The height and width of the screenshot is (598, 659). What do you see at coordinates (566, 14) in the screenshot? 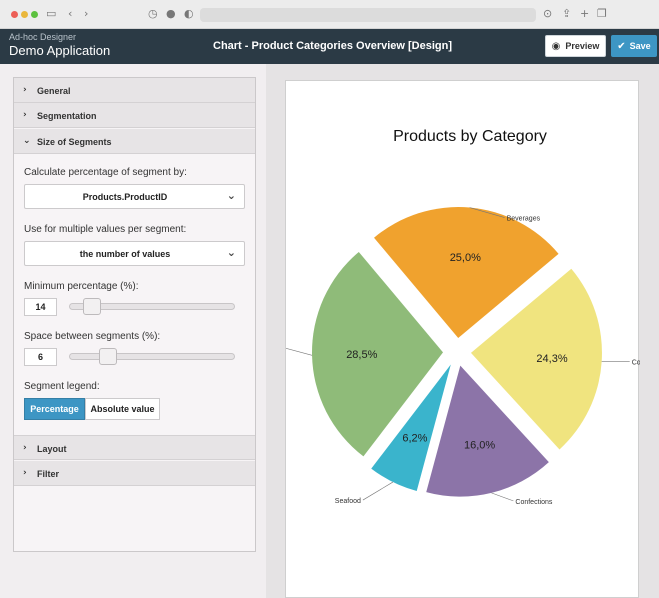
I see `share-icon: ⇪` at bounding box center [566, 14].